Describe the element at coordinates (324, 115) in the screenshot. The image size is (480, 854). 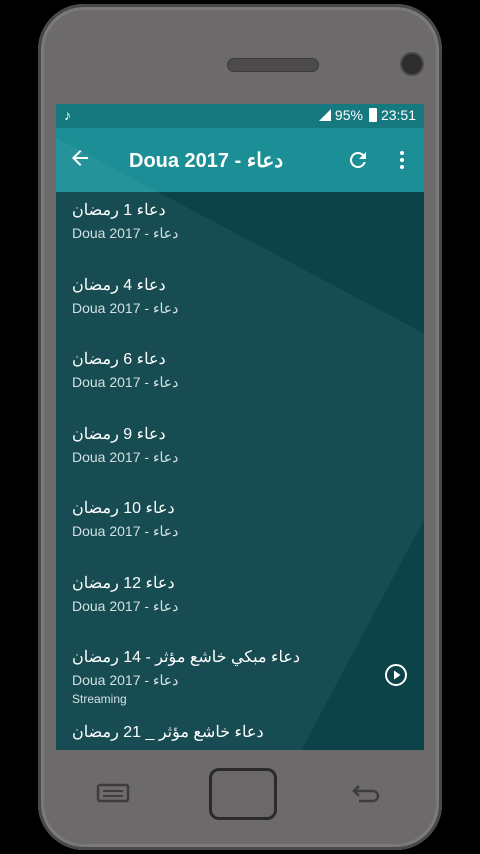
I see `signal-icon` at that location.